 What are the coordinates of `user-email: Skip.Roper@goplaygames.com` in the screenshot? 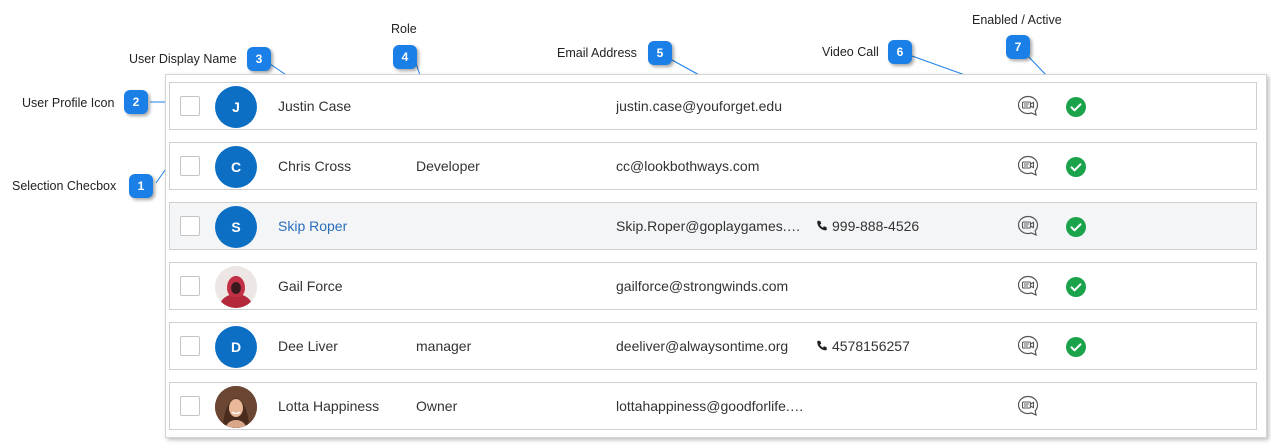 It's located at (710, 226).